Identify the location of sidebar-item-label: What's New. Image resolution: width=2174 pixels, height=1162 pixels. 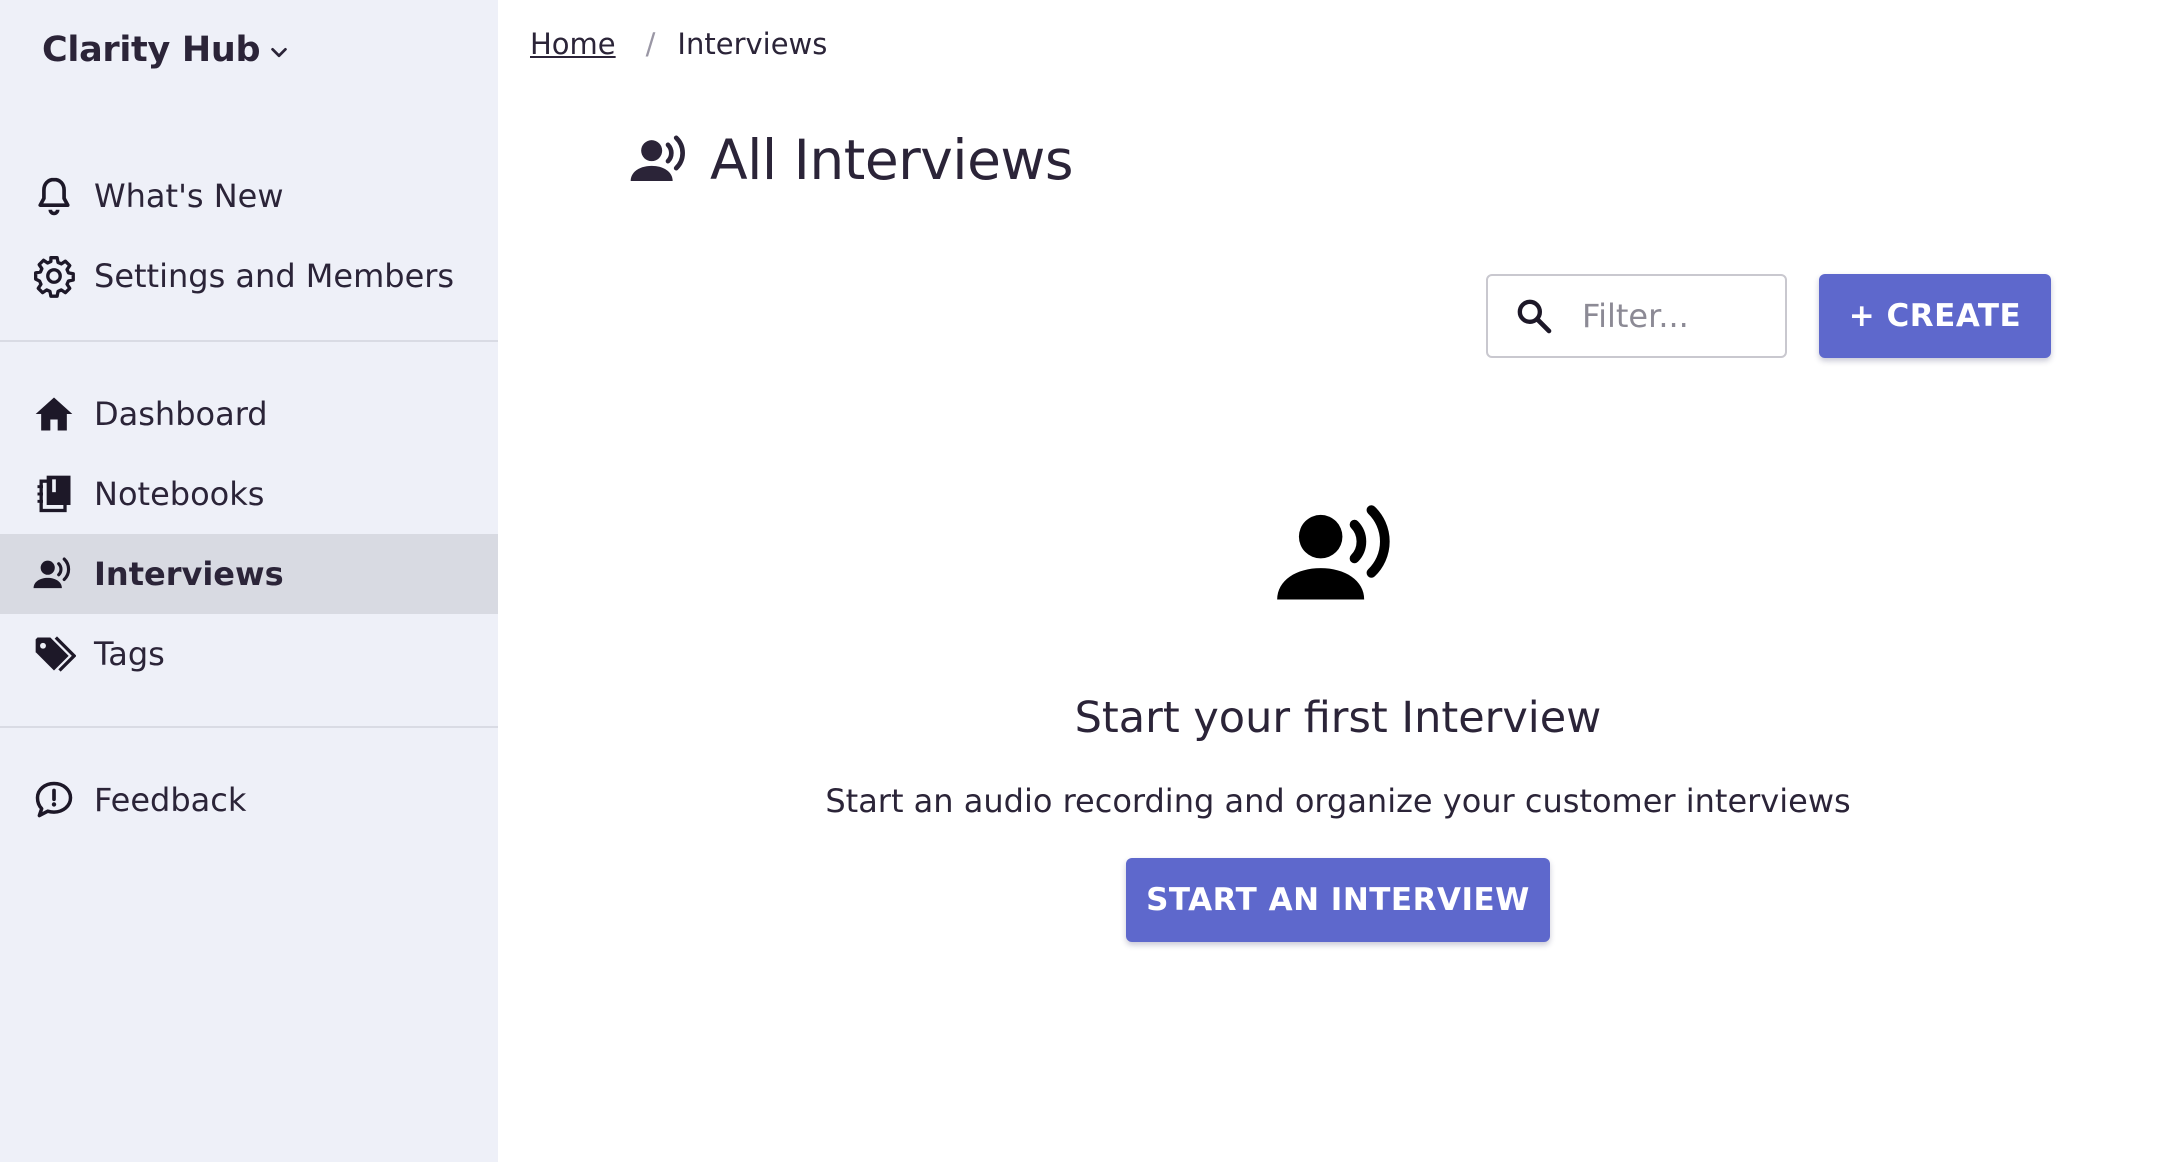
(189, 196).